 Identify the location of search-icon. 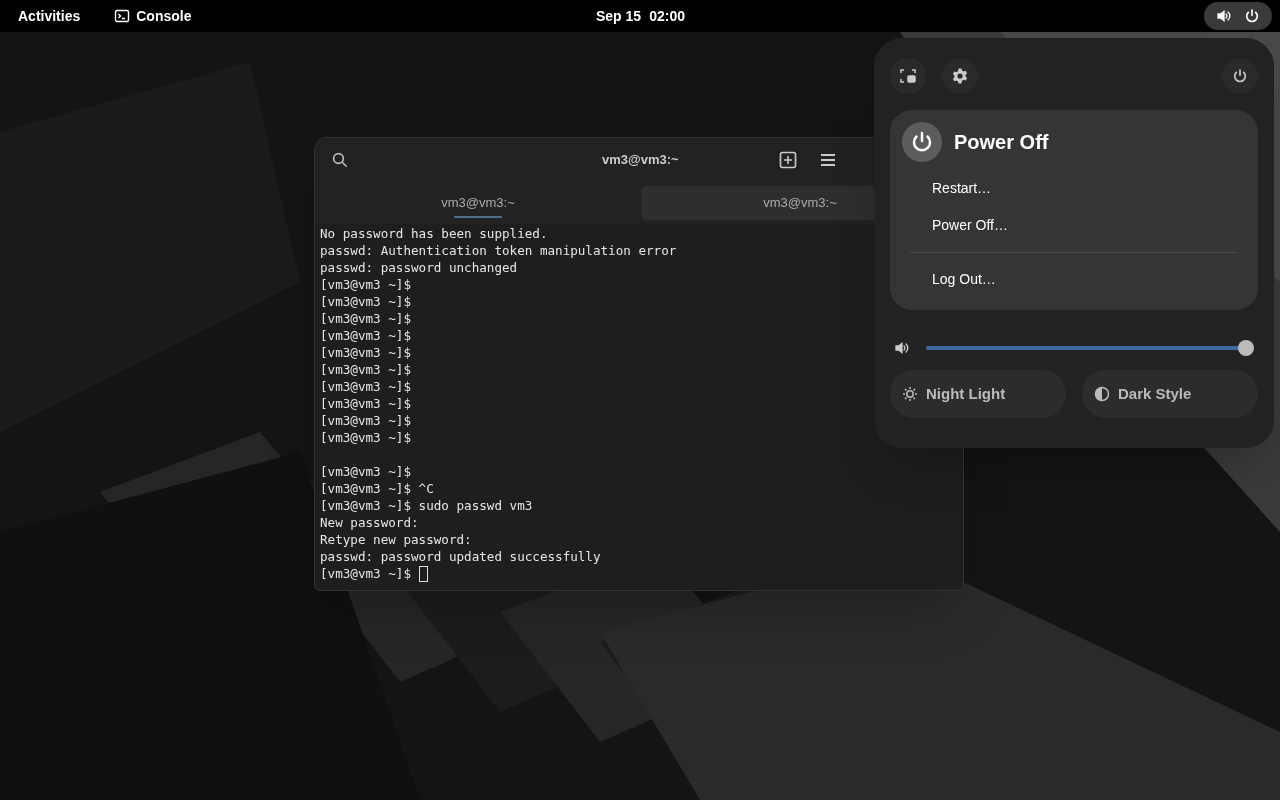
(340, 160).